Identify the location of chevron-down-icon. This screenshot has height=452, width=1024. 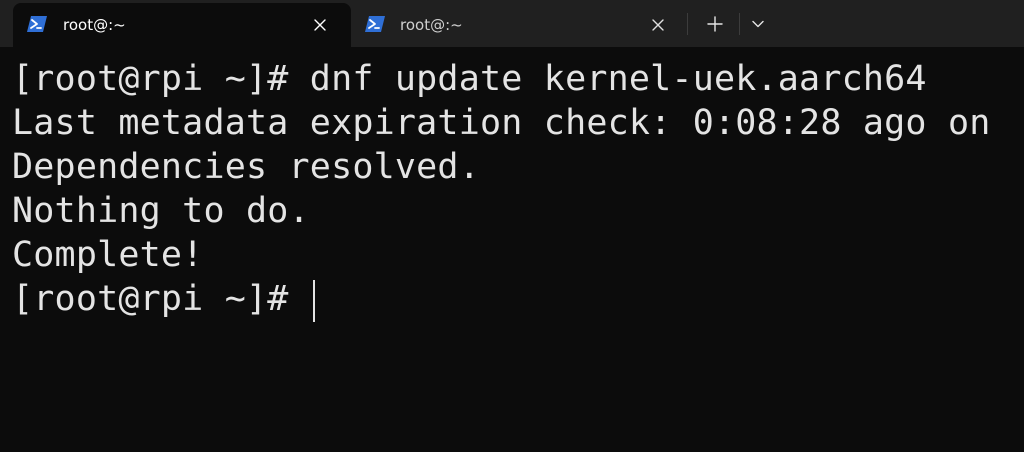
(758, 24).